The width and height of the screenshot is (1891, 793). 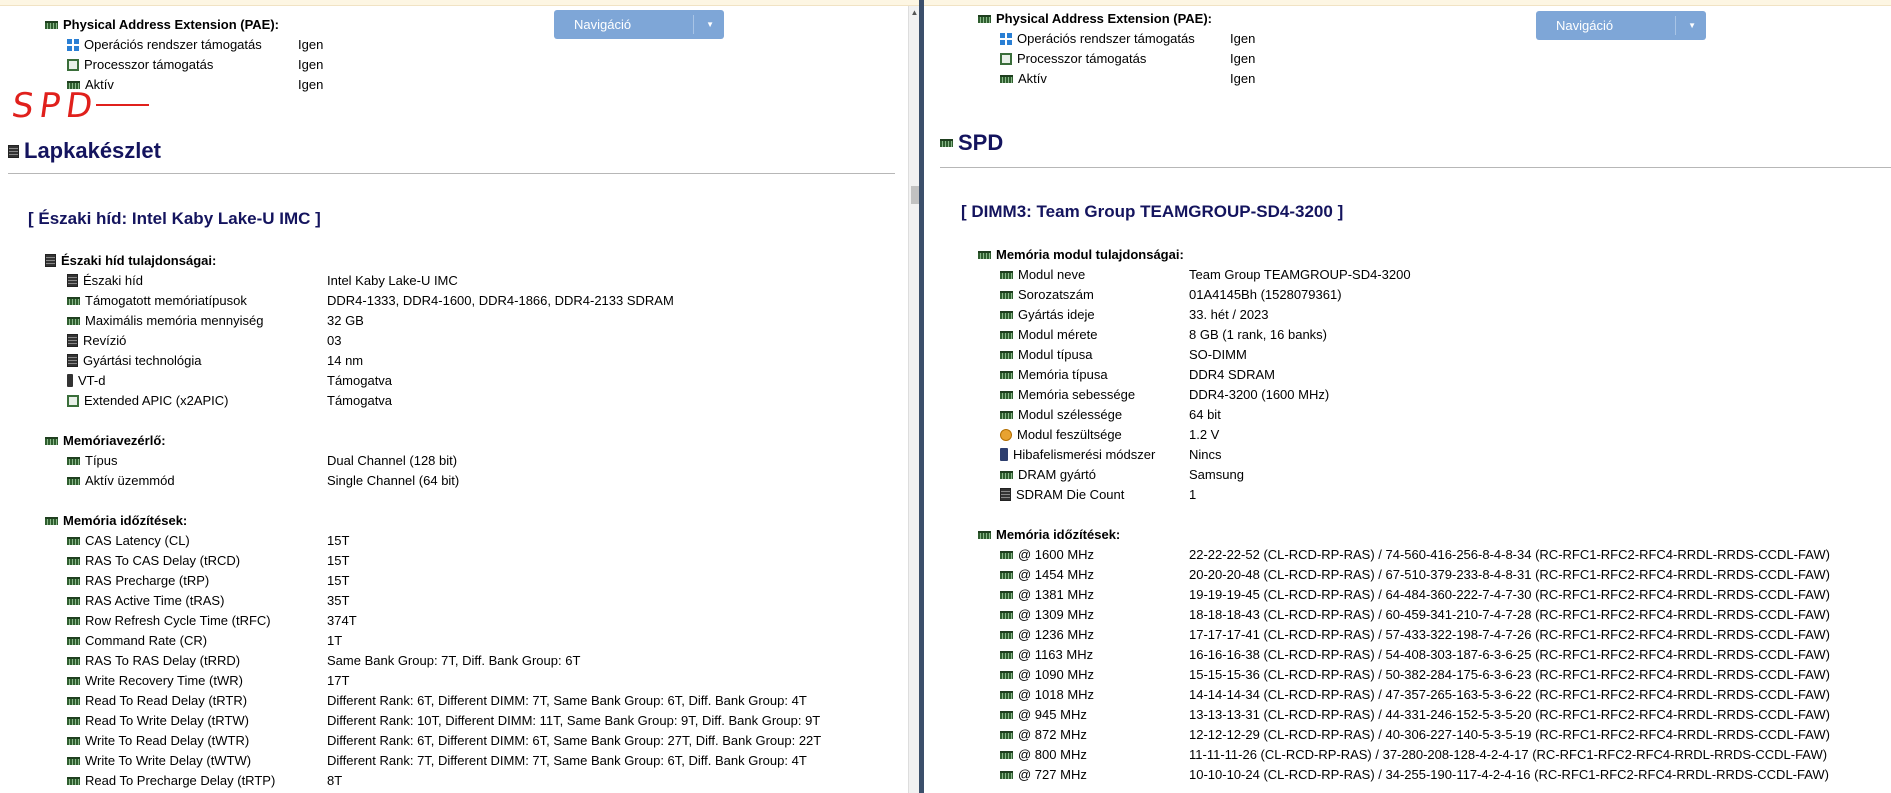 I want to click on property-value: 33. hét / 2023, so click(x=1229, y=314).